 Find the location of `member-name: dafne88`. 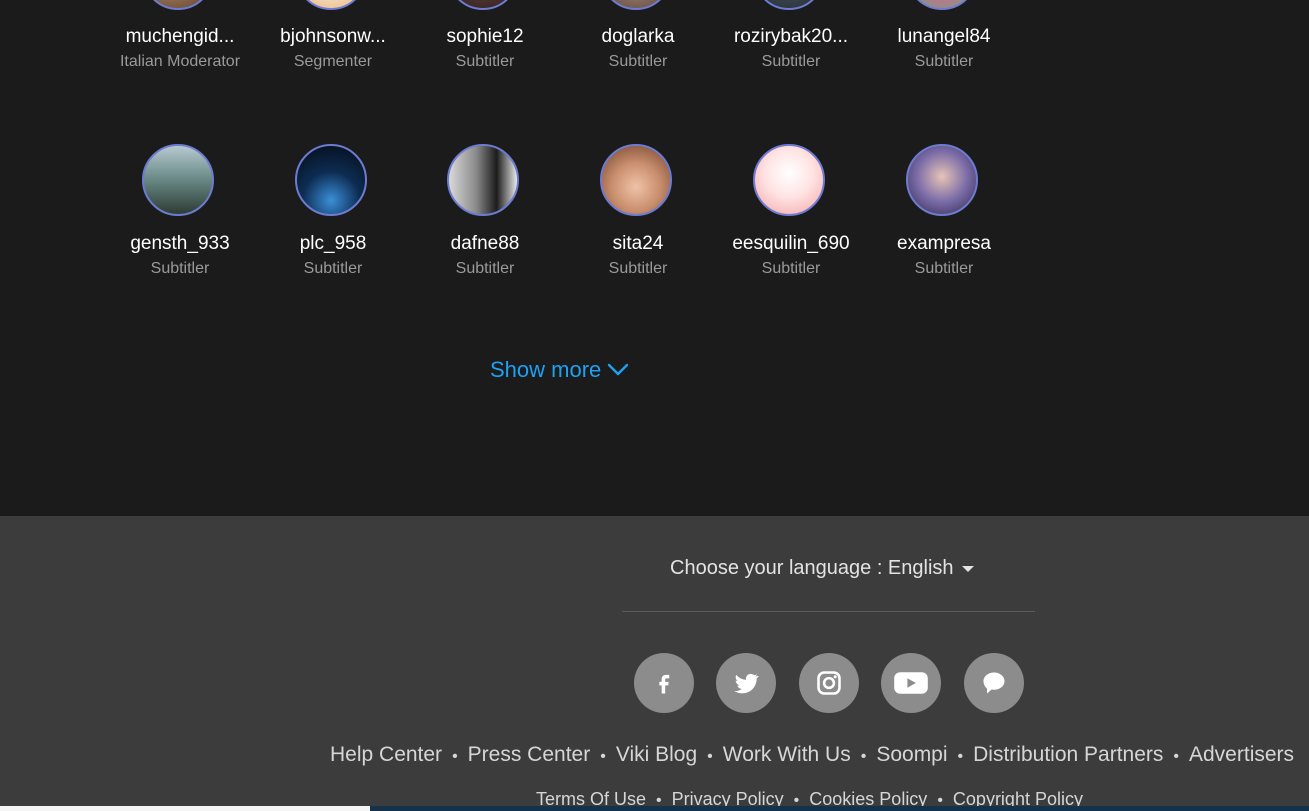

member-name: dafne88 is located at coordinates (485, 244).